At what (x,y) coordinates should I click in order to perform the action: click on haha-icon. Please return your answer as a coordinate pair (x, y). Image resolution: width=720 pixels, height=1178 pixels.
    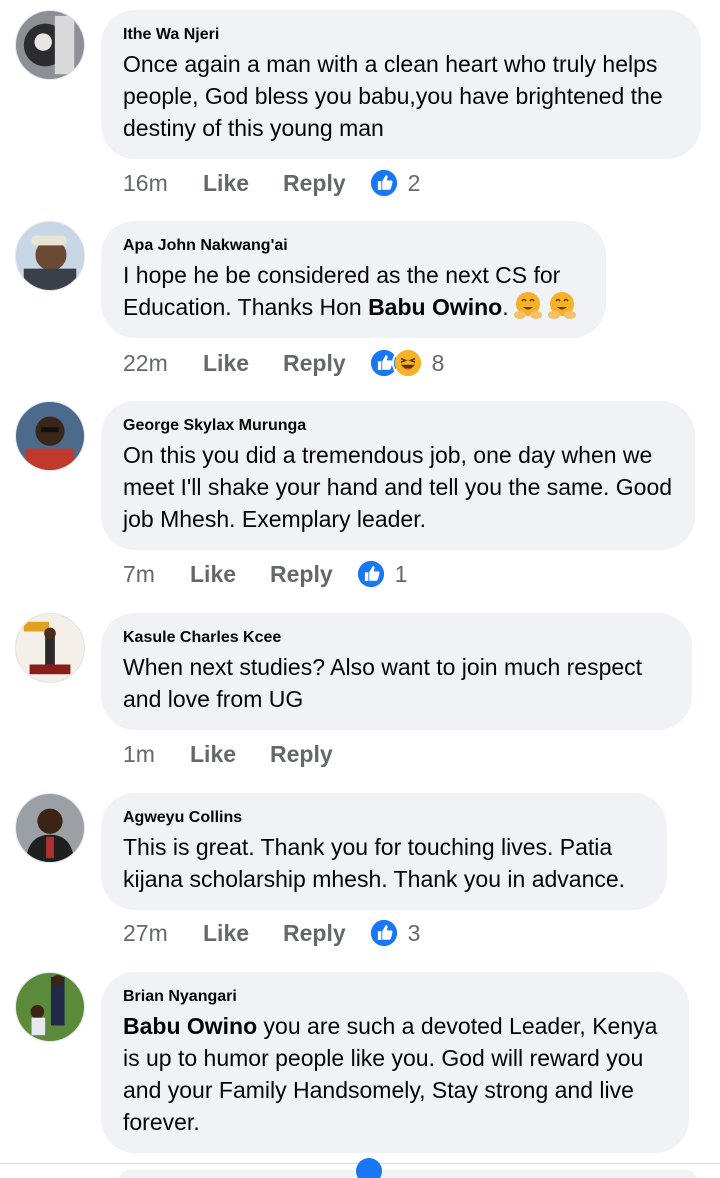
    Looking at the image, I should click on (407, 363).